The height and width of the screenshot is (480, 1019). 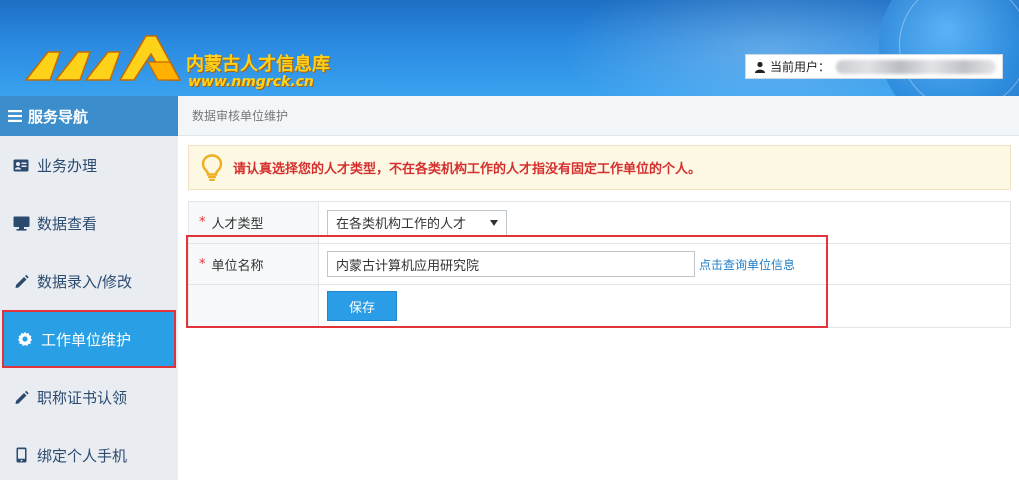 I want to click on form-row-talent-type: * 人才类型 在各类机构工作的人才, so click(x=599, y=223).